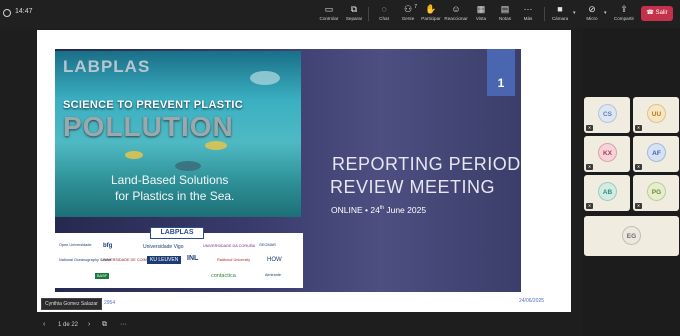  I want to click on screen-icon: ▭, so click(329, 9).